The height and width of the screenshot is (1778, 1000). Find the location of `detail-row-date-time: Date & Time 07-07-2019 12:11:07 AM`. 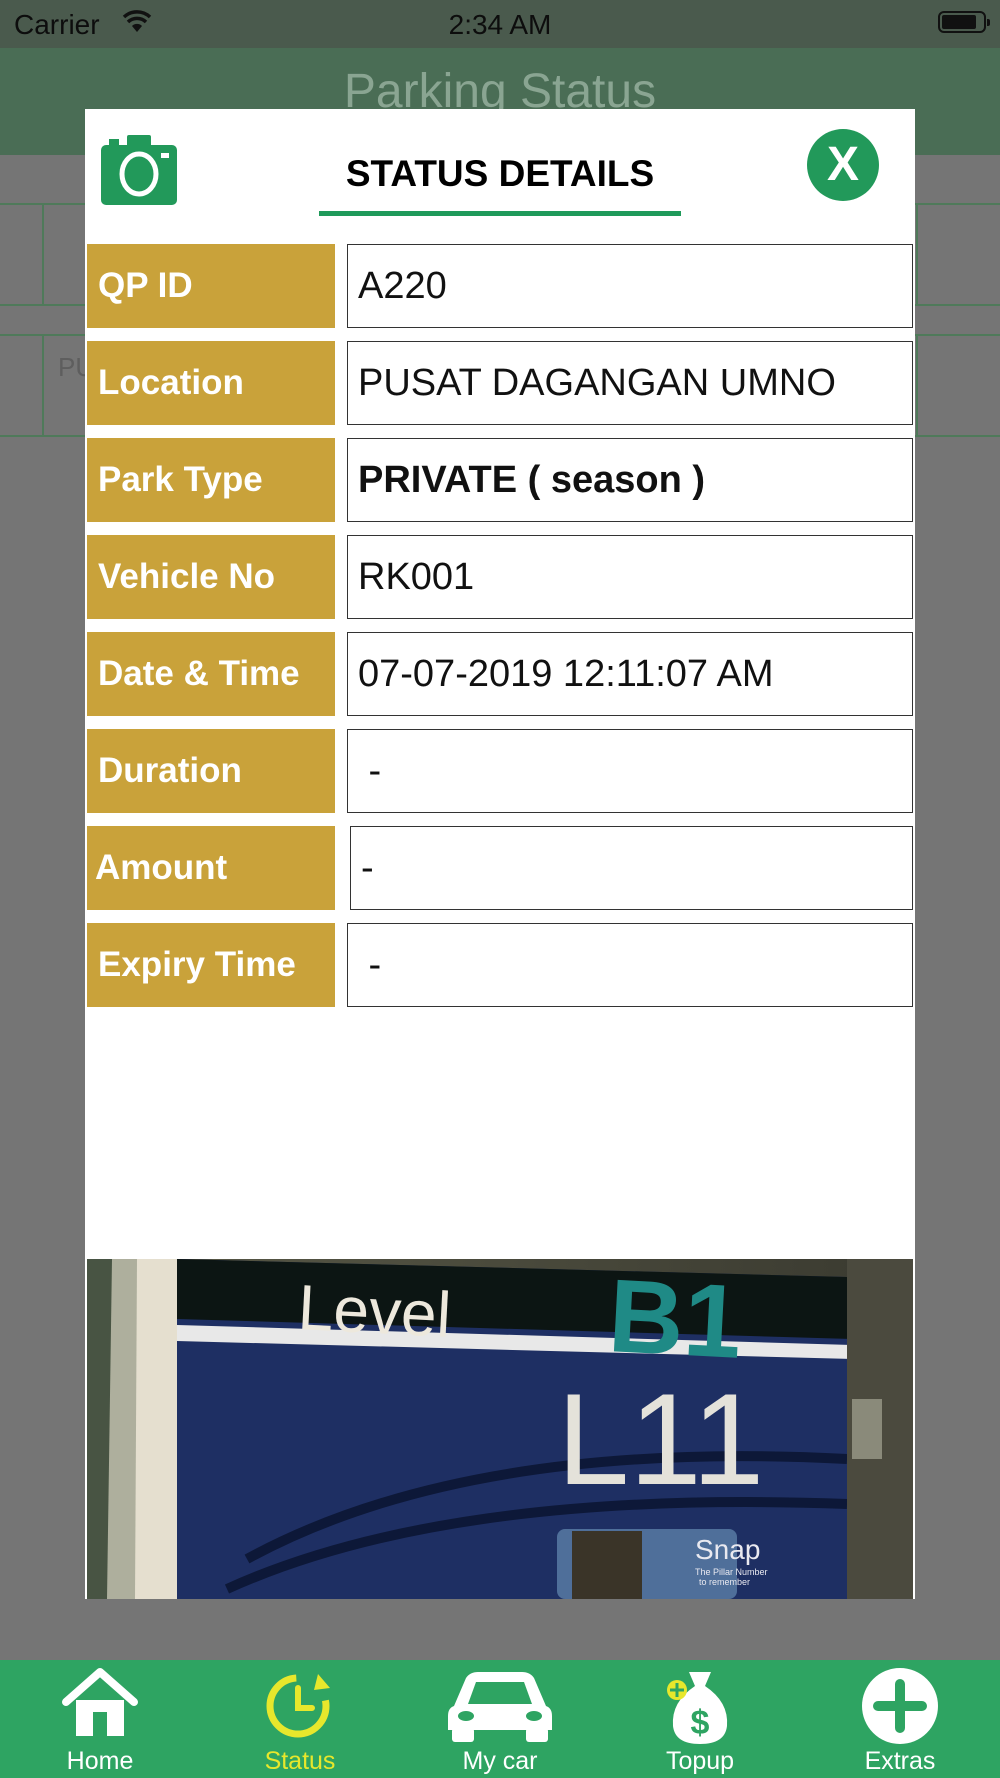

detail-row-date-time: Date & Time 07-07-2019 12:11:07 AM is located at coordinates (500, 674).